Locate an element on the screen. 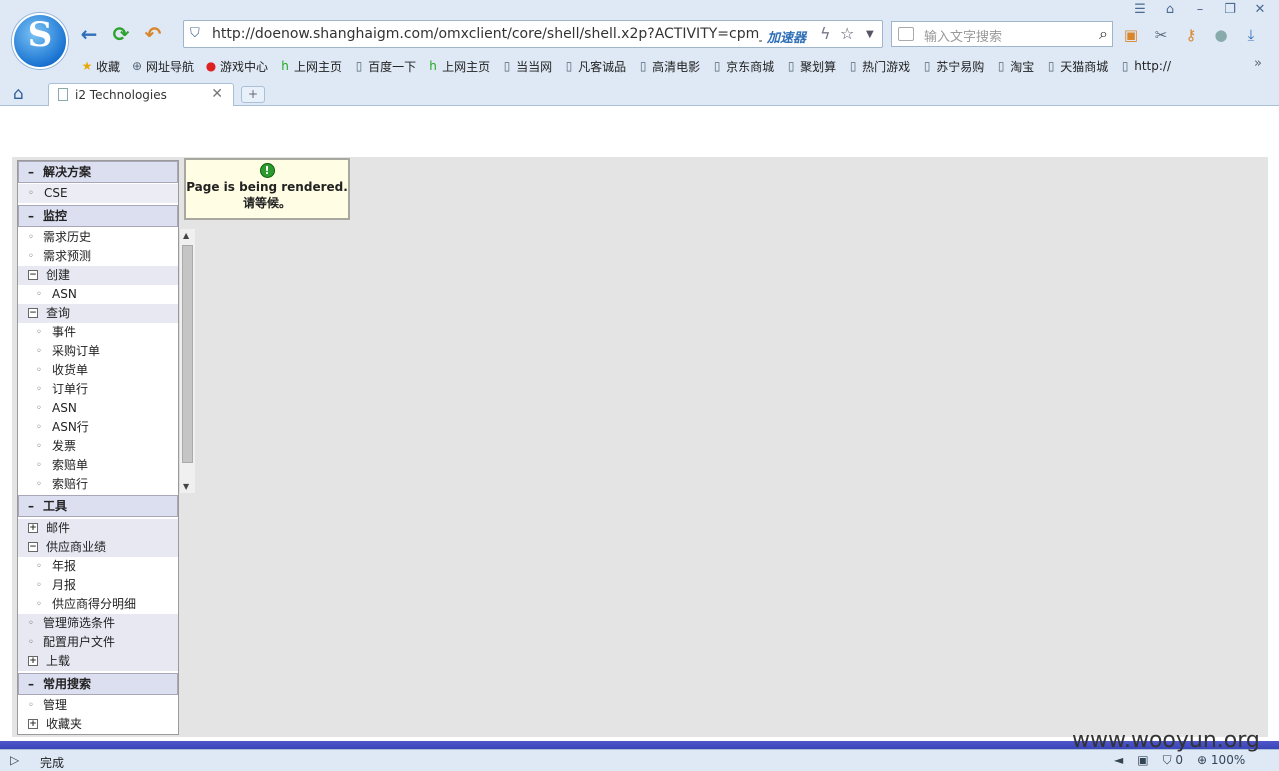 The width and height of the screenshot is (1279, 771). accelerator-button: 加速器 is located at coordinates (786, 36).